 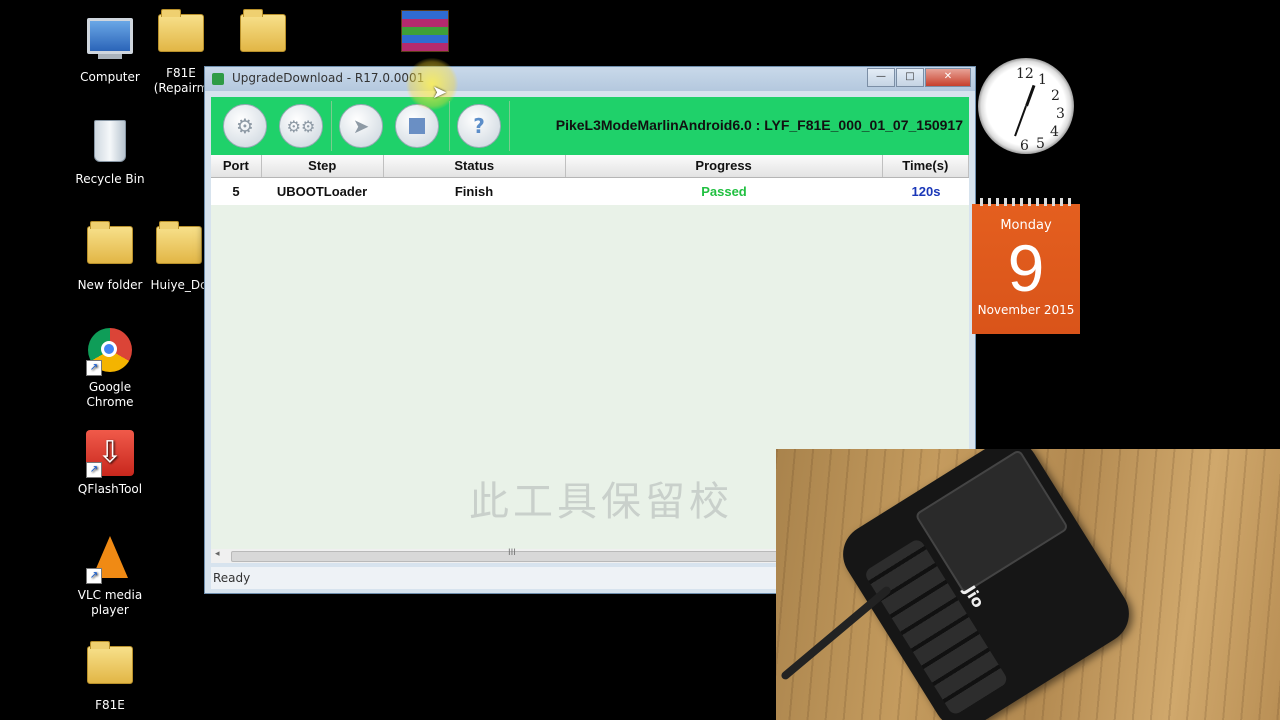 I want to click on desktop-icon-chrome: ↗ Google Chrome, so click(x=110, y=368).